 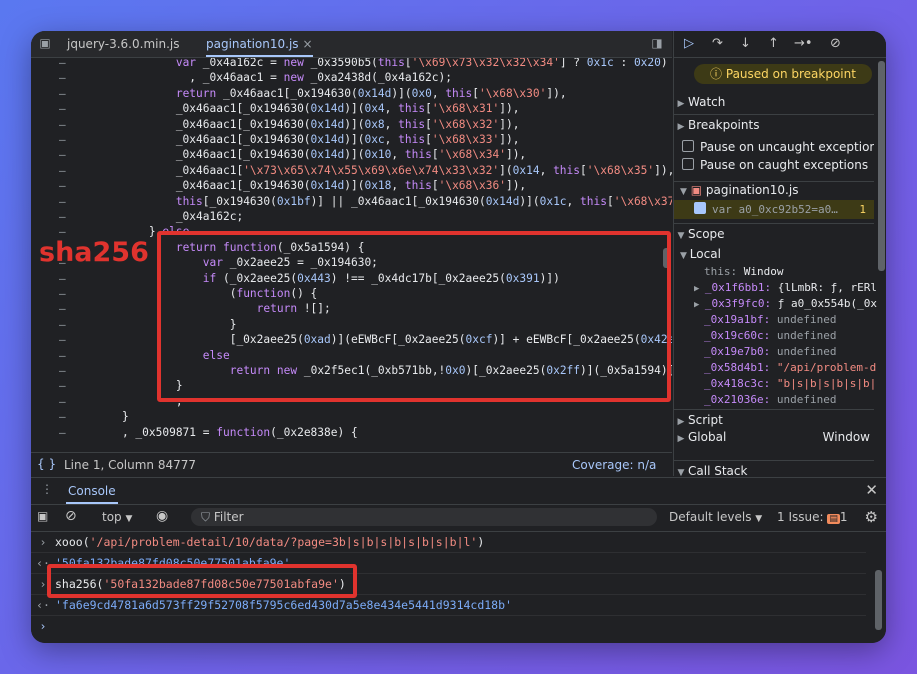 What do you see at coordinates (259, 44) in the screenshot?
I see `tab-pagination10: pagination10.js ×` at bounding box center [259, 44].